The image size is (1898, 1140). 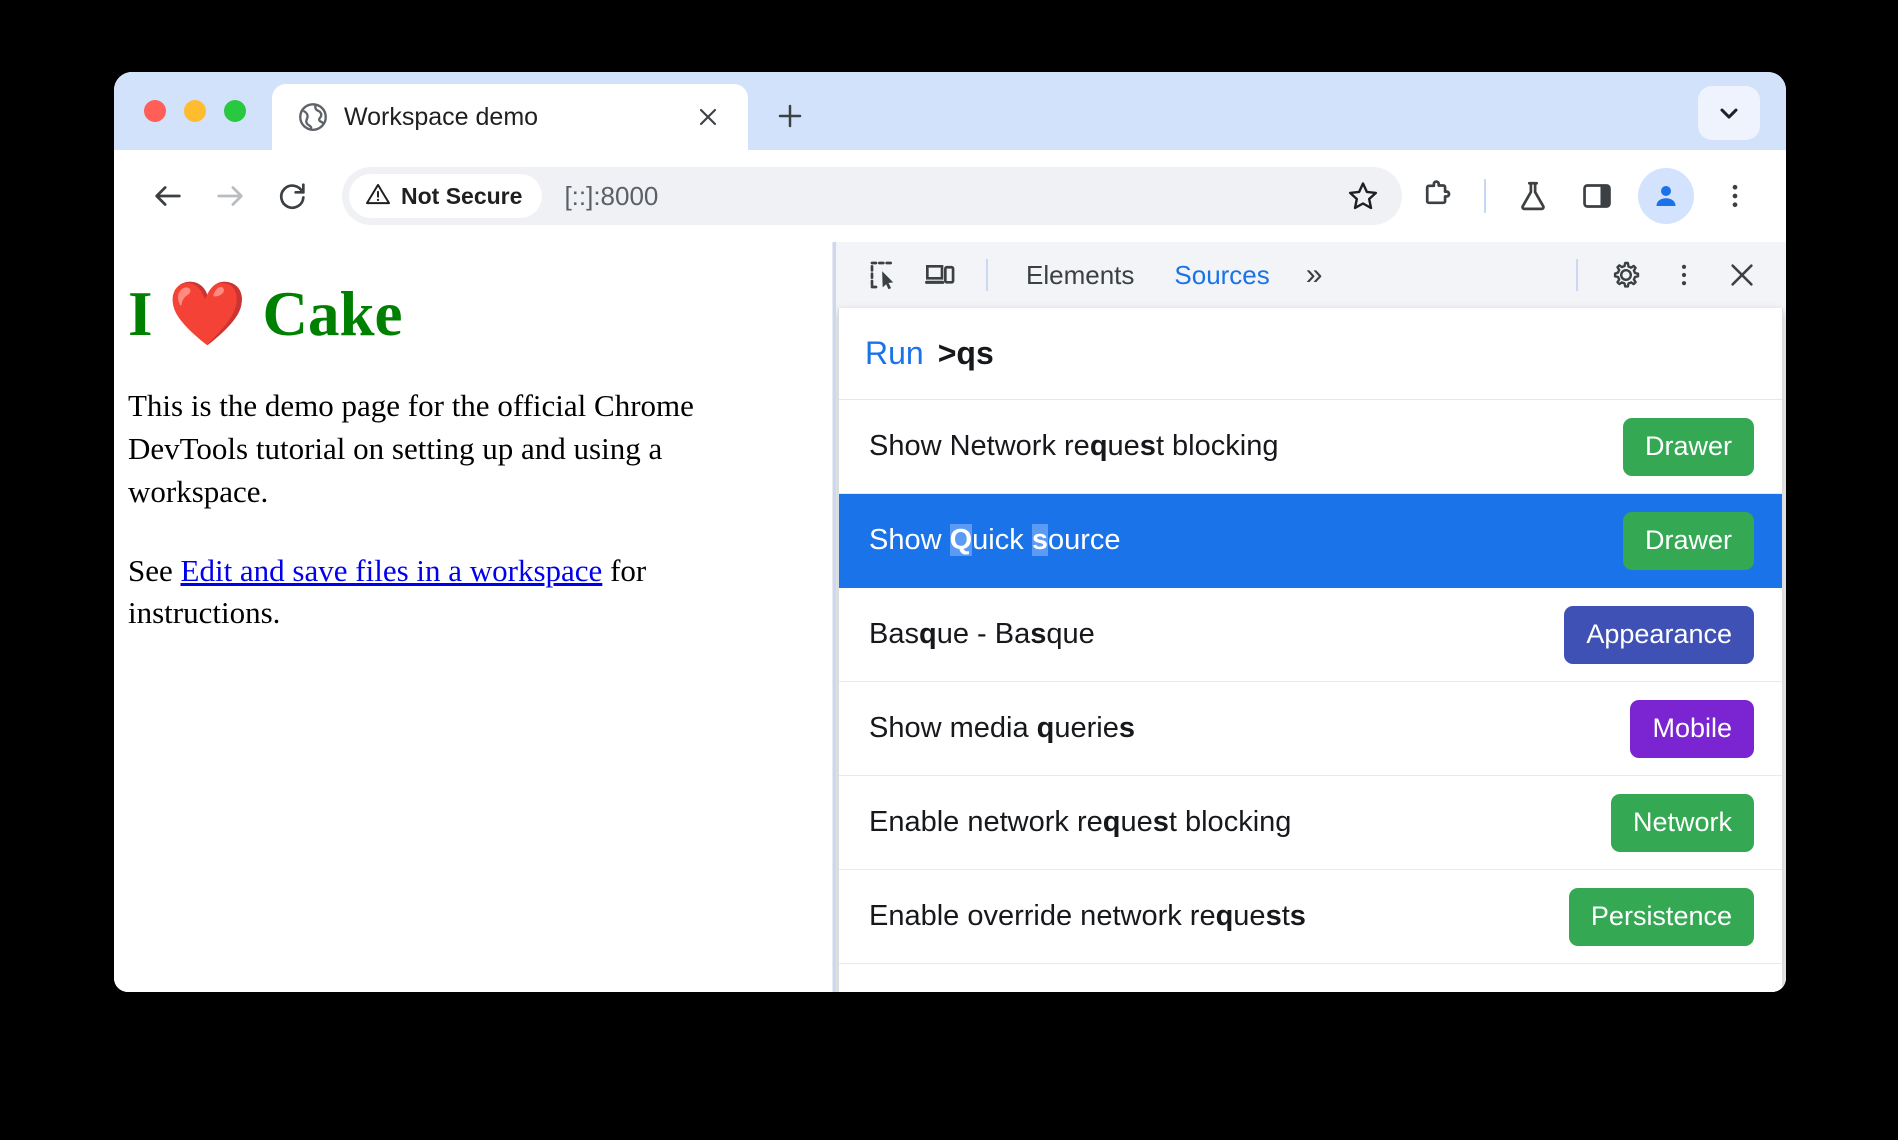 I want to click on browser-toolbar: Not Secure [::]:8000, so click(x=950, y=196).